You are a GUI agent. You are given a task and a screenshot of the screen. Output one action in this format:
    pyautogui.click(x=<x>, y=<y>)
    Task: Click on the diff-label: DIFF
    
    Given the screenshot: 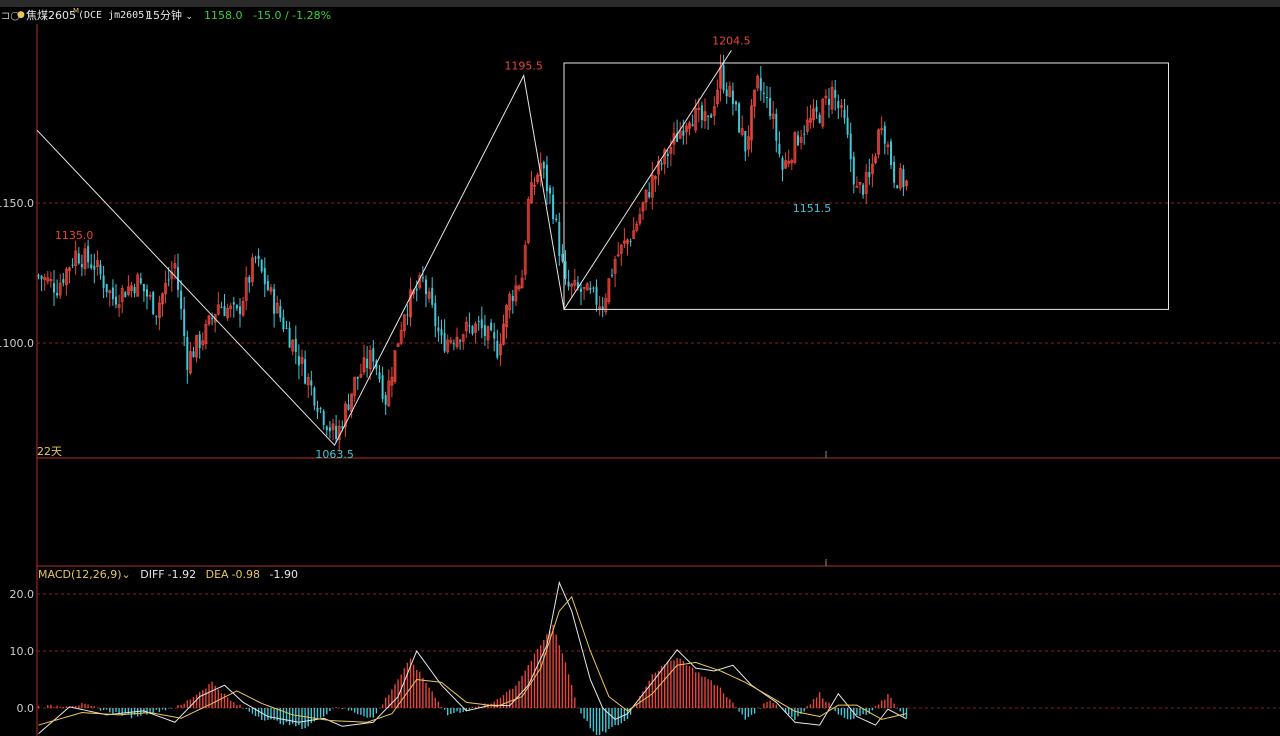 What is the action you would take?
    pyautogui.click(x=152, y=574)
    